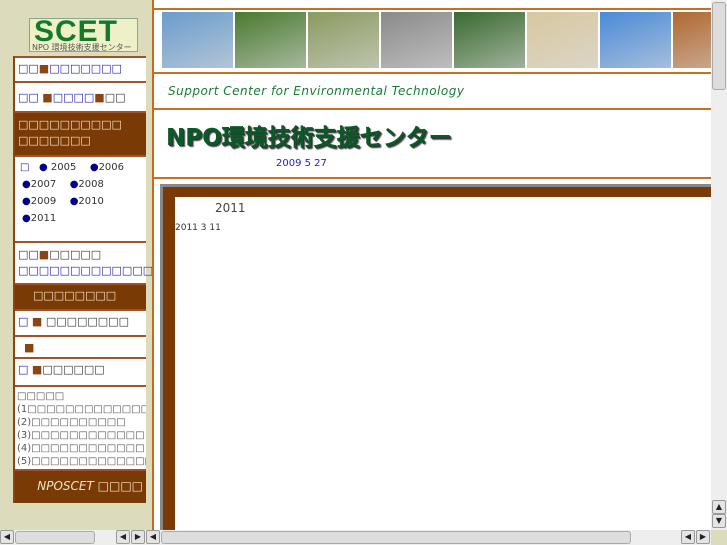  I want to click on year-link: ●2008, so click(87, 184).